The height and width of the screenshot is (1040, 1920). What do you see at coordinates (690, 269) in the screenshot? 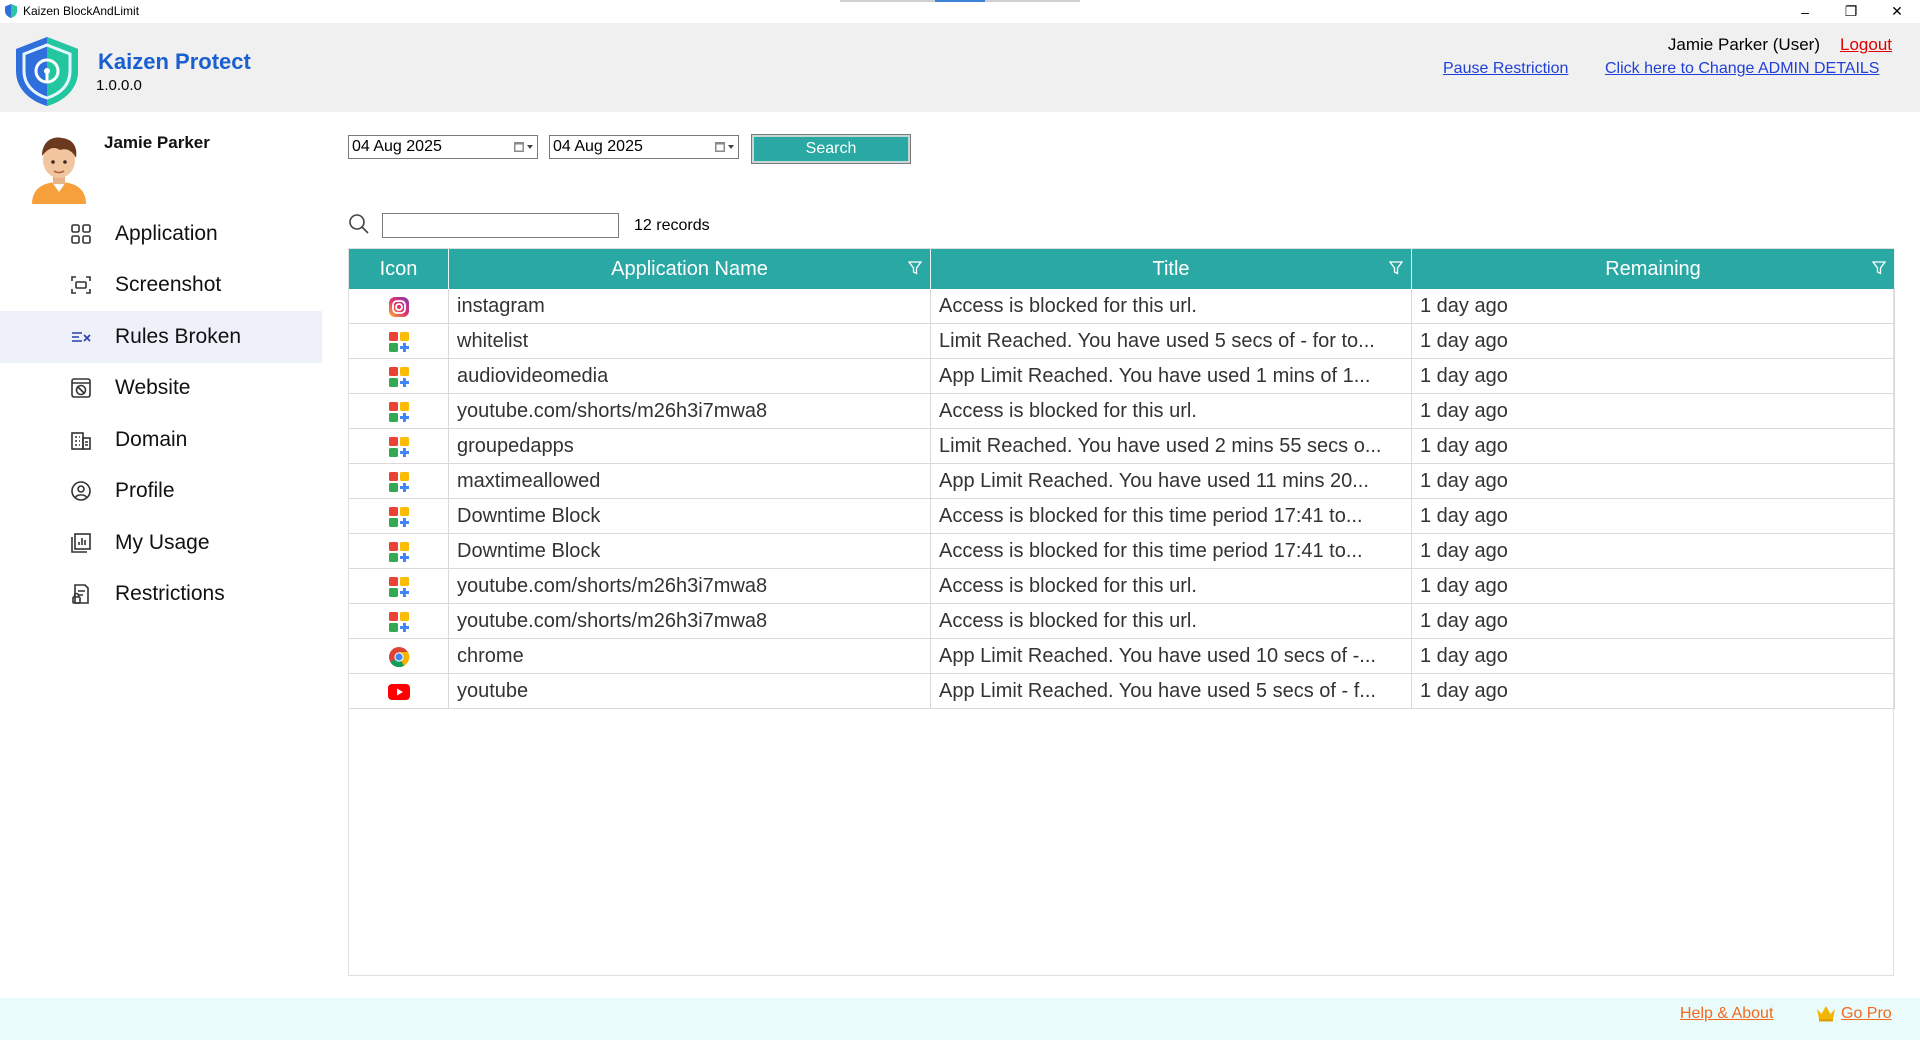
I see `column-header-application-name: Application Name` at bounding box center [690, 269].